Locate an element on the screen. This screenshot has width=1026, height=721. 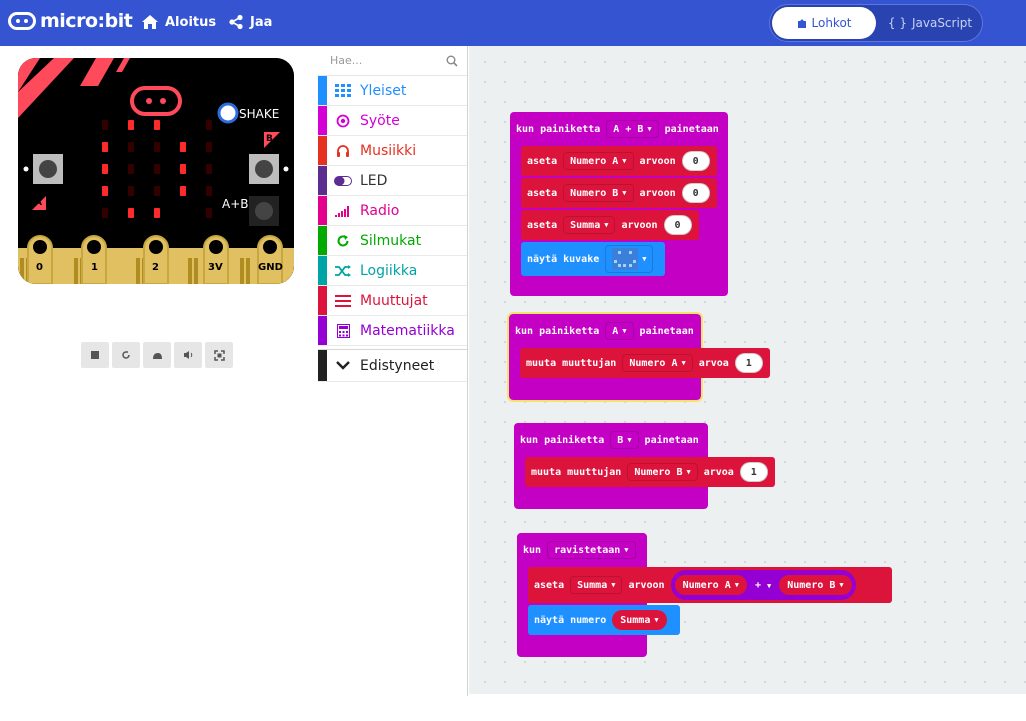
share-label: Jaa is located at coordinates (261, 22).